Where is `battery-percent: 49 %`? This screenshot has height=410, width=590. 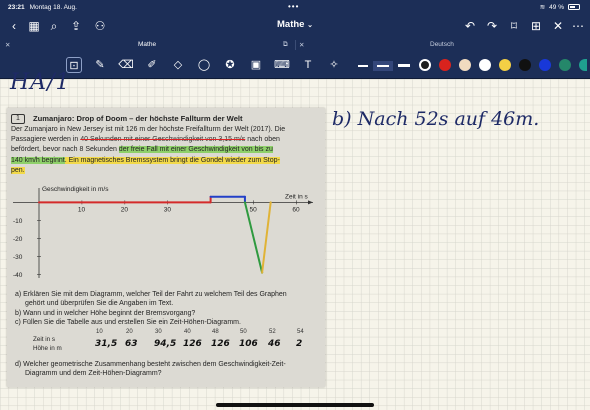 battery-percent: 49 % is located at coordinates (556, 7).